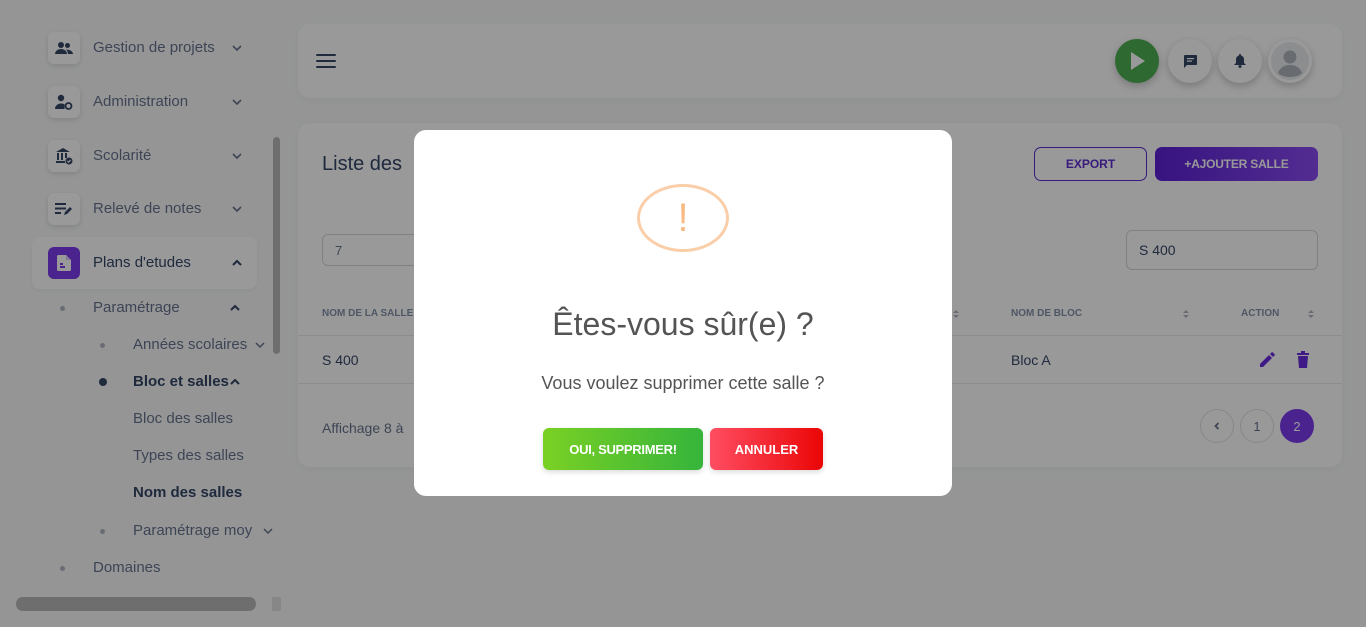  Describe the element at coordinates (623, 449) in the screenshot. I see `confirm-delete-button: OUI, SUPPRIMER!` at that location.